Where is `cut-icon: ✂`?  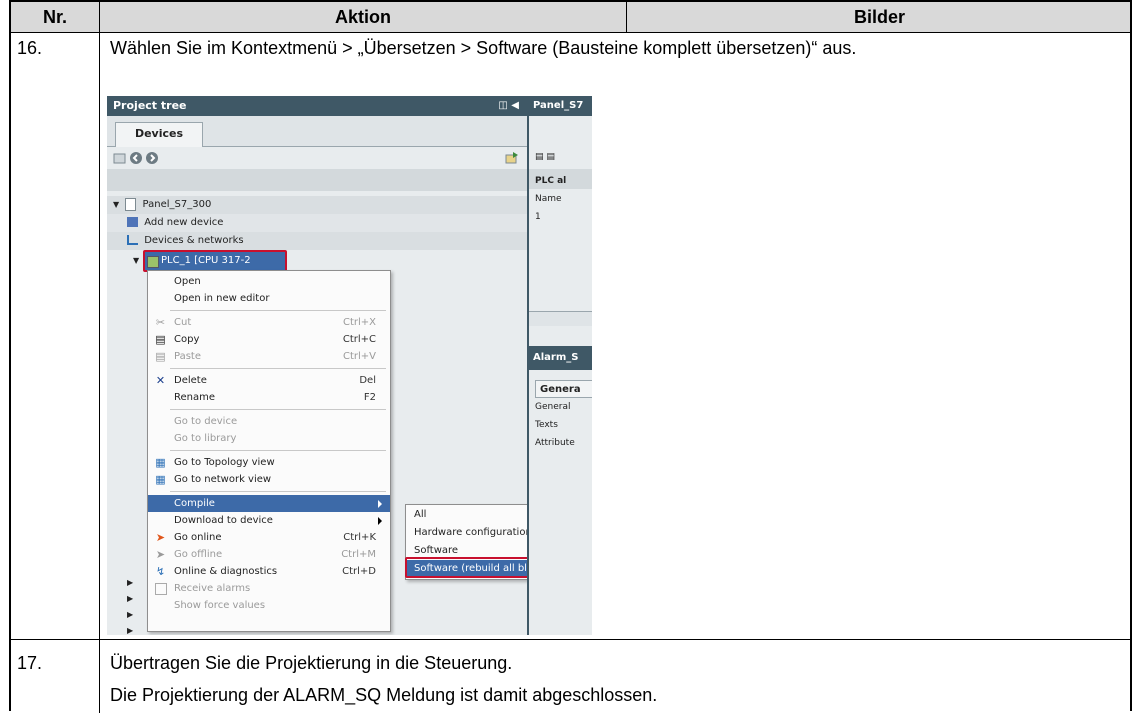 cut-icon: ✂ is located at coordinates (160, 322).